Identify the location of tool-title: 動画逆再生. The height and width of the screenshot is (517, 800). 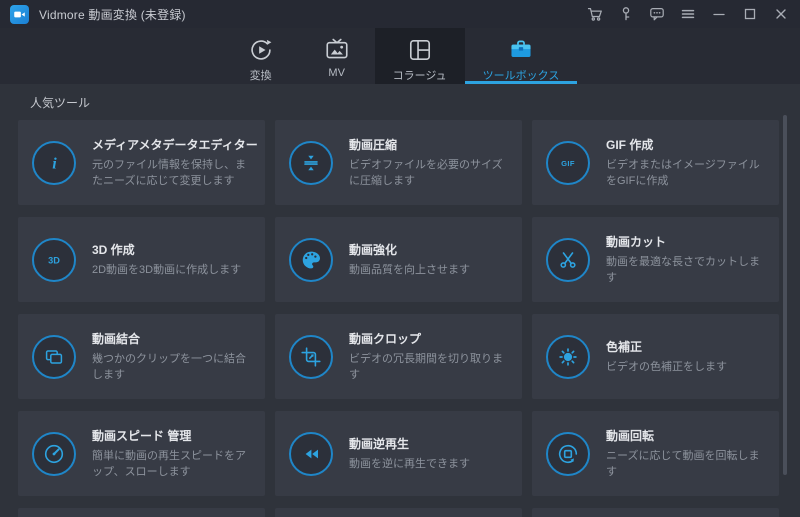
(379, 443).